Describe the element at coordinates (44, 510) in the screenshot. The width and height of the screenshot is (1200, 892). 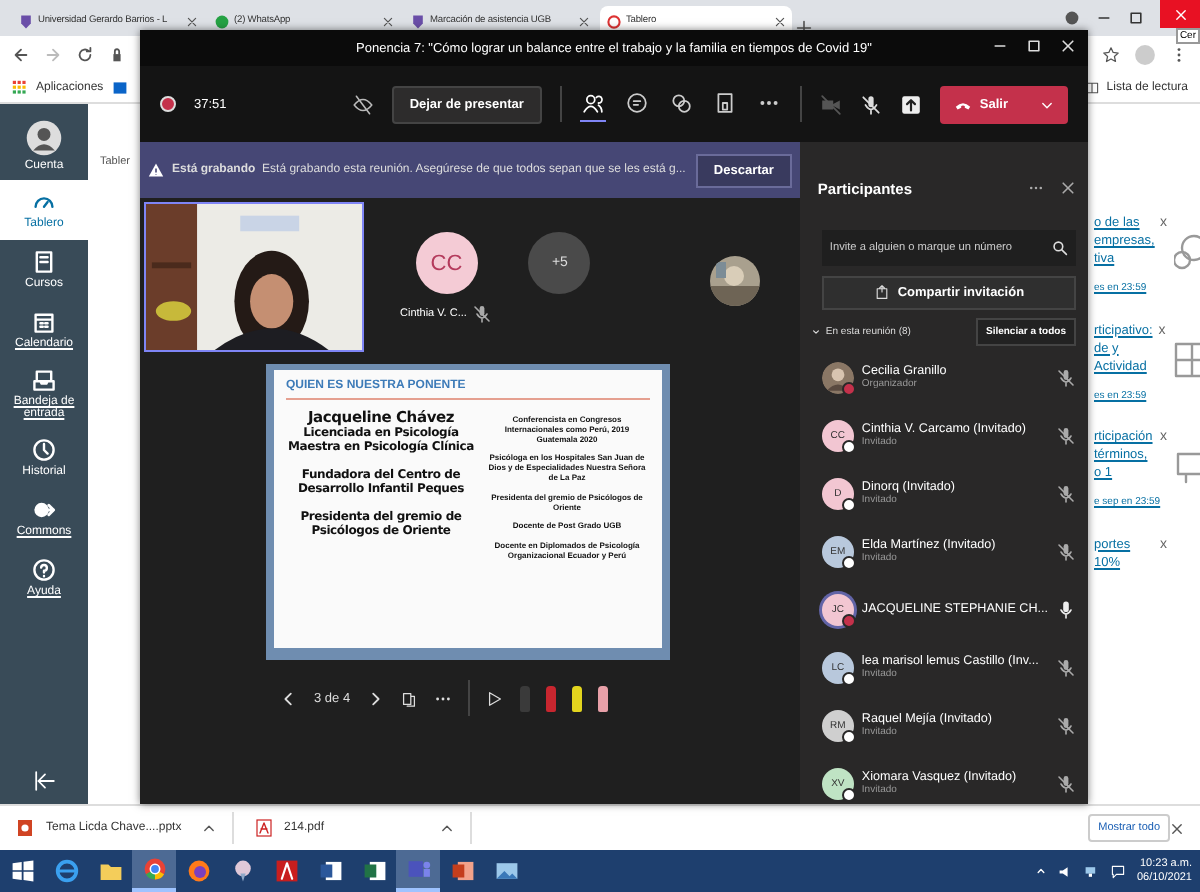
I see `arrow-circle-icon` at that location.